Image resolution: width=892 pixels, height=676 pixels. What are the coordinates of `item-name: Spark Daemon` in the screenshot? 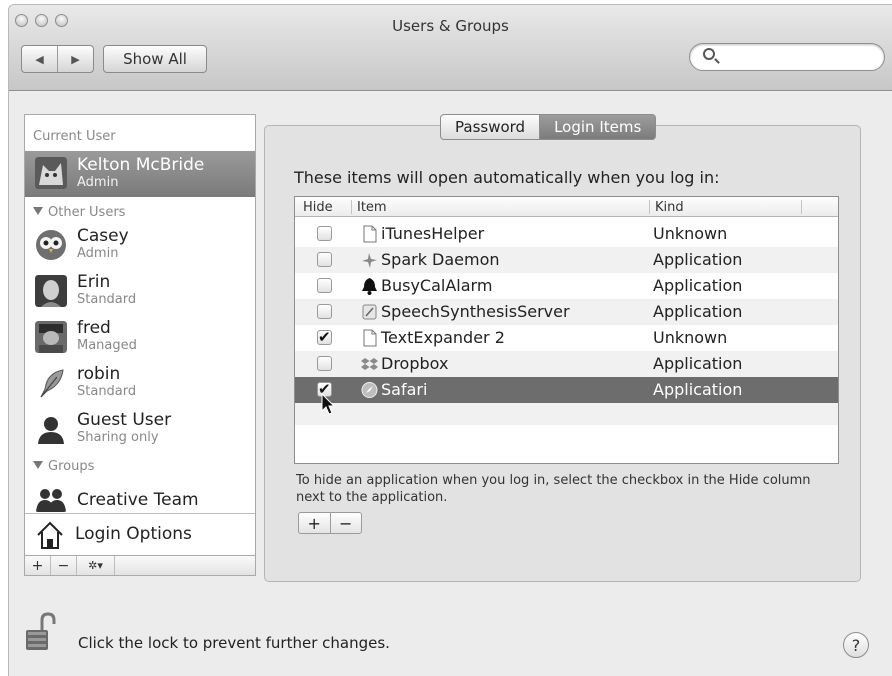 It's located at (440, 259).